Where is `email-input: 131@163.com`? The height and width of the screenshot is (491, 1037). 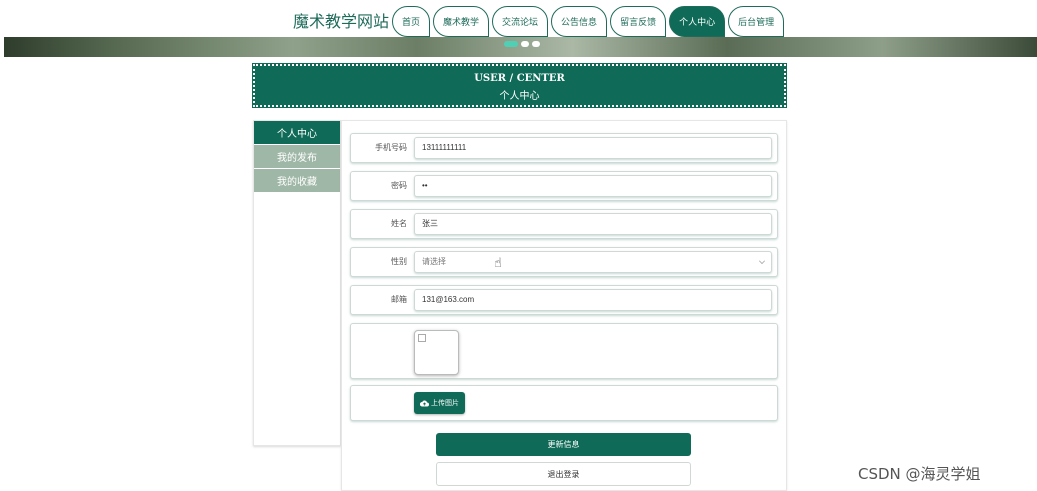 email-input: 131@163.com is located at coordinates (593, 300).